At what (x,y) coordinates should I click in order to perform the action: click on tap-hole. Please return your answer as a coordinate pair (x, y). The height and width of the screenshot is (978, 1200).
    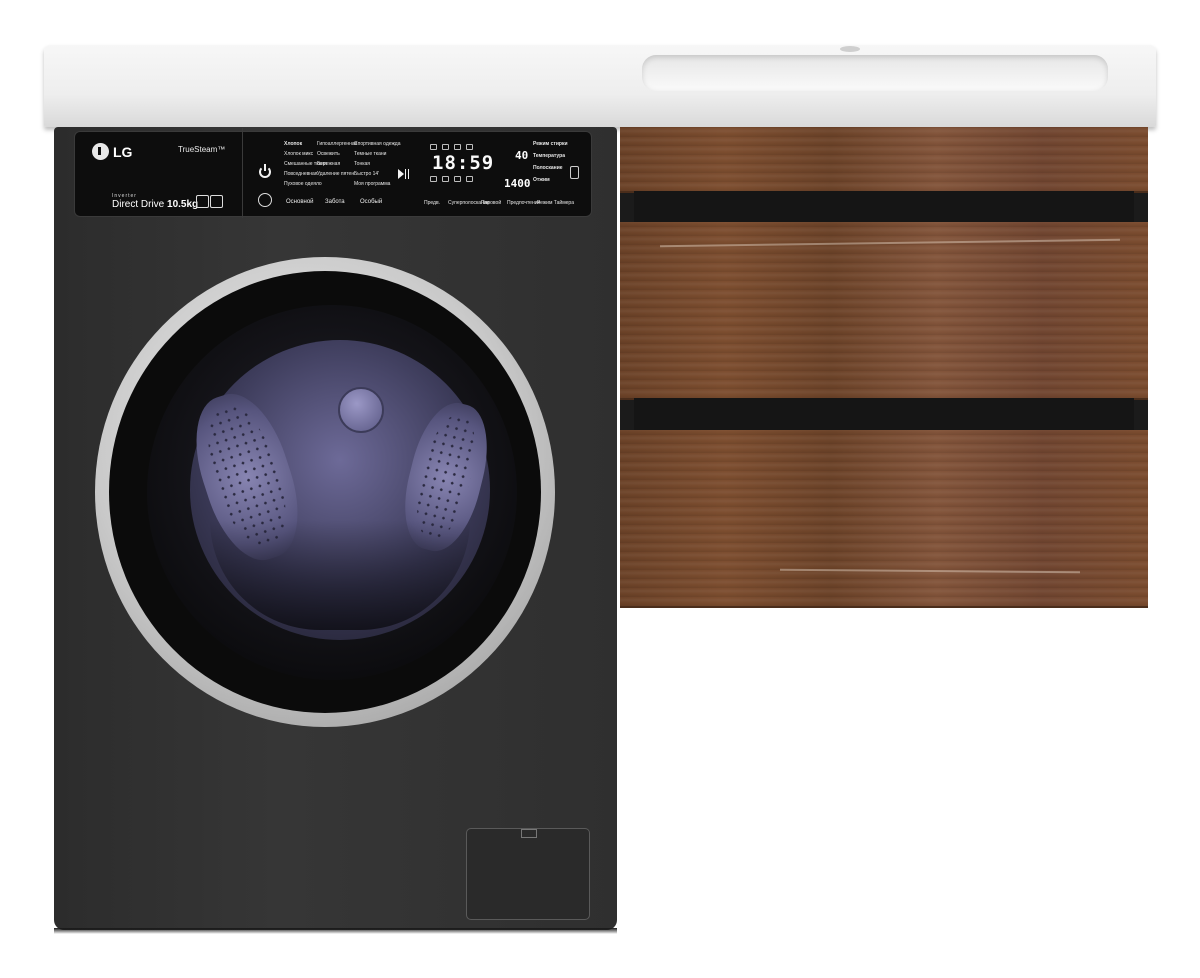
    Looking at the image, I should click on (850, 49).